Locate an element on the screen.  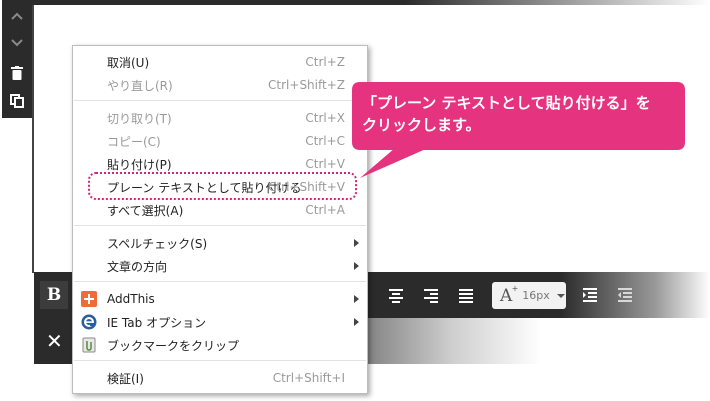
callout-text: 「プレーン テキストとして貼り付ける」を クリックします。 is located at coordinates (521, 114).